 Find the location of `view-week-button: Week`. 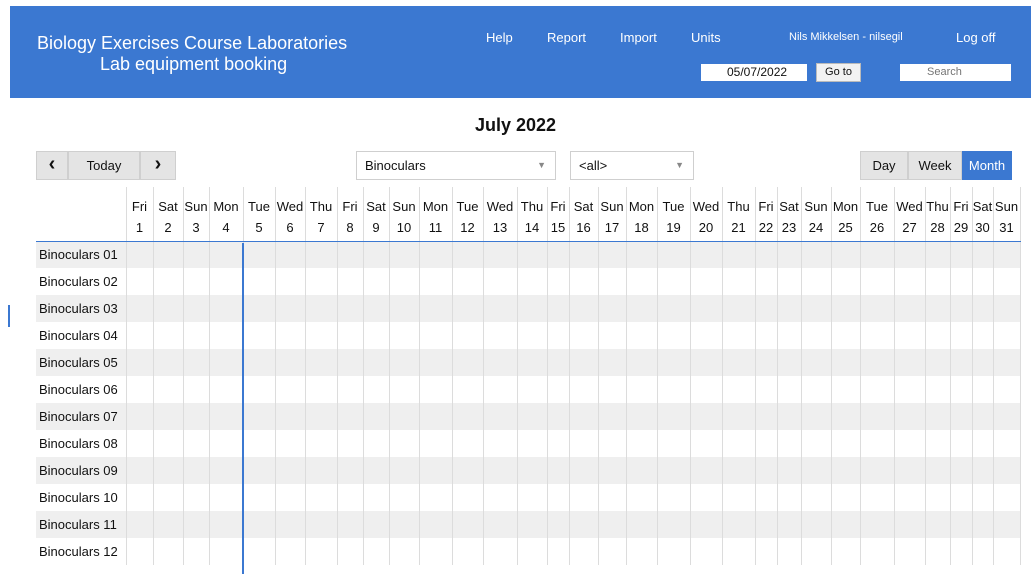

view-week-button: Week is located at coordinates (935, 165).